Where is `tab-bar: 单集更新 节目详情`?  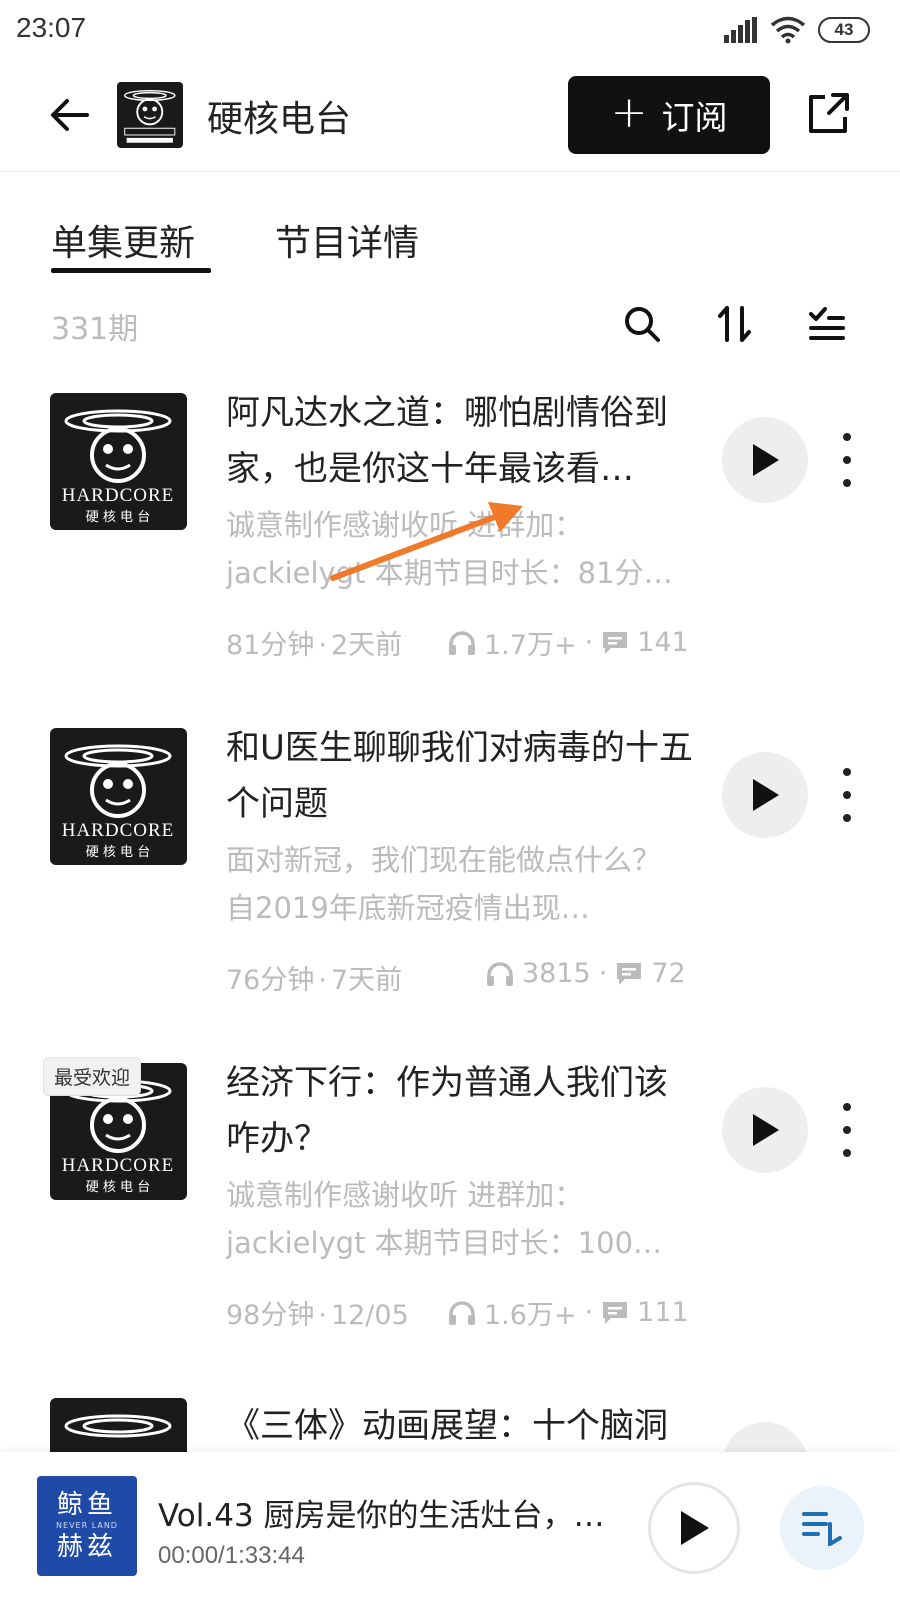
tab-bar: 单集更新 节目详情 is located at coordinates (450, 222).